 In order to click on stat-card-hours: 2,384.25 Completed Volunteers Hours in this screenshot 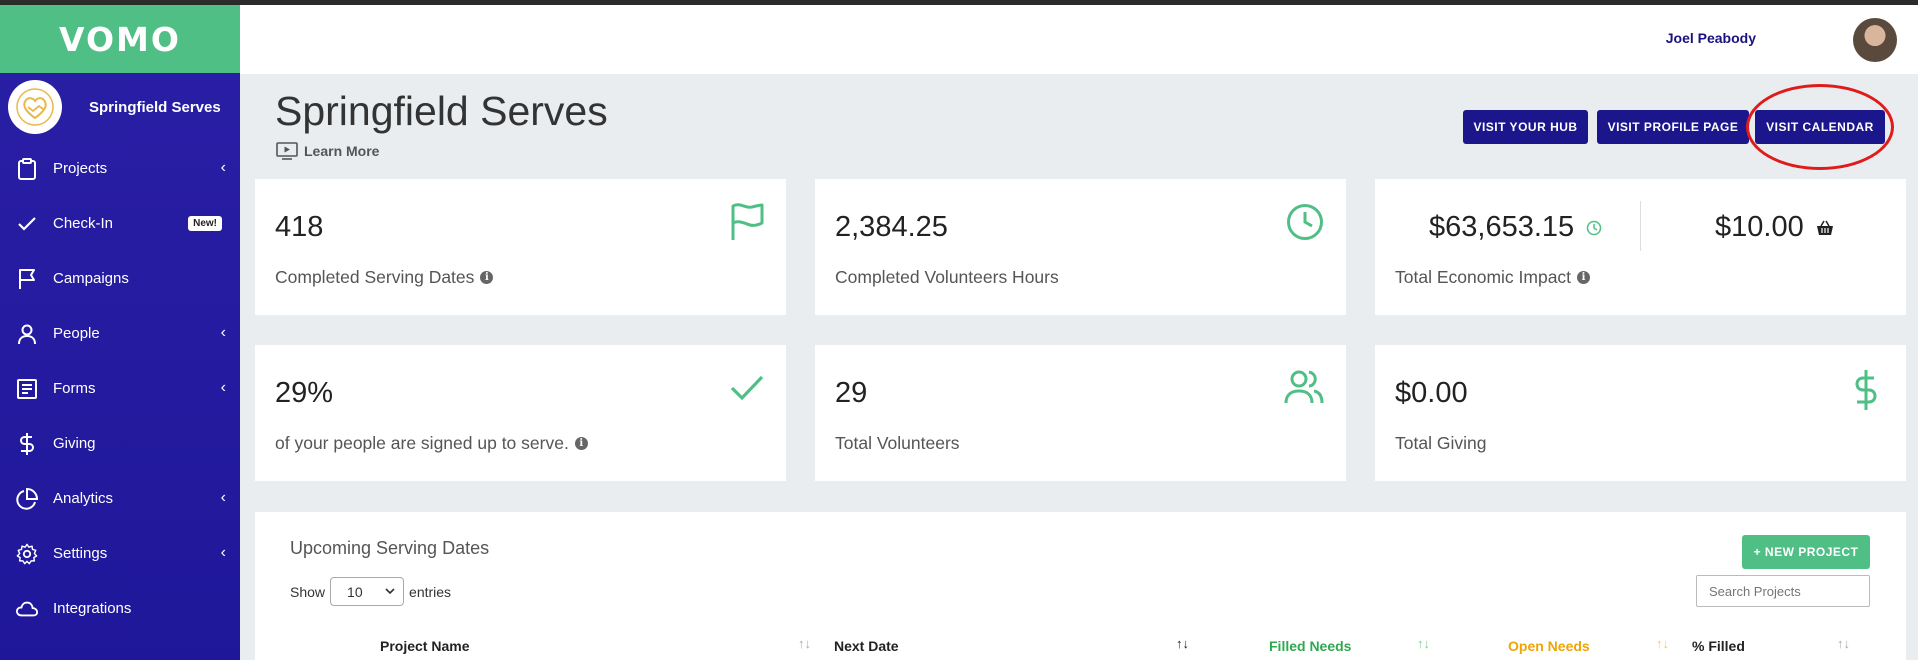, I will do `click(1080, 247)`.